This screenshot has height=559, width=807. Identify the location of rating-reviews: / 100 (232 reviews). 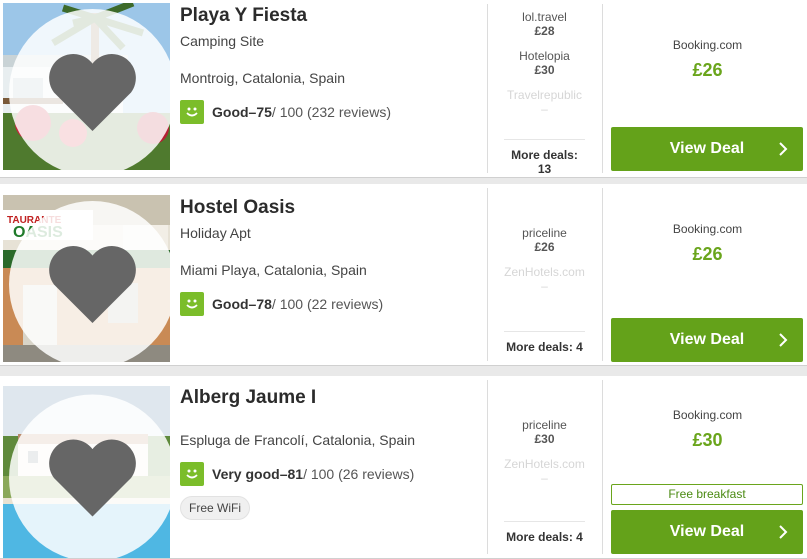
(331, 112).